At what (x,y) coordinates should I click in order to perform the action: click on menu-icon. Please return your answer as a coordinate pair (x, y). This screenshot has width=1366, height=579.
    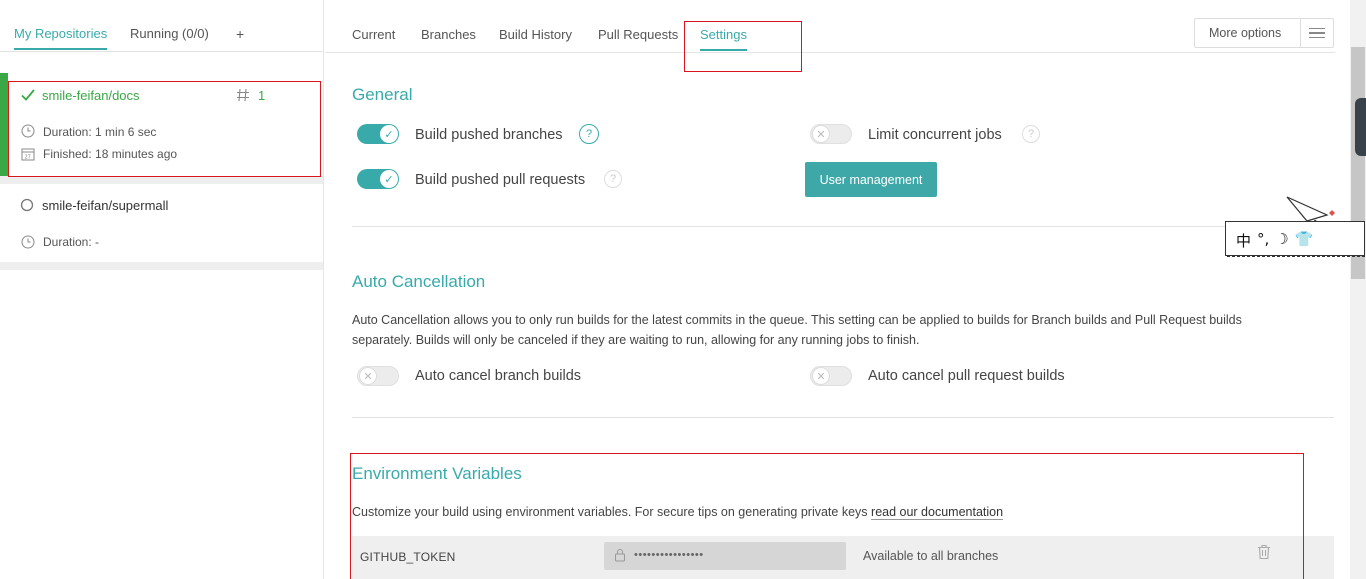
    Looking at the image, I should click on (1316, 33).